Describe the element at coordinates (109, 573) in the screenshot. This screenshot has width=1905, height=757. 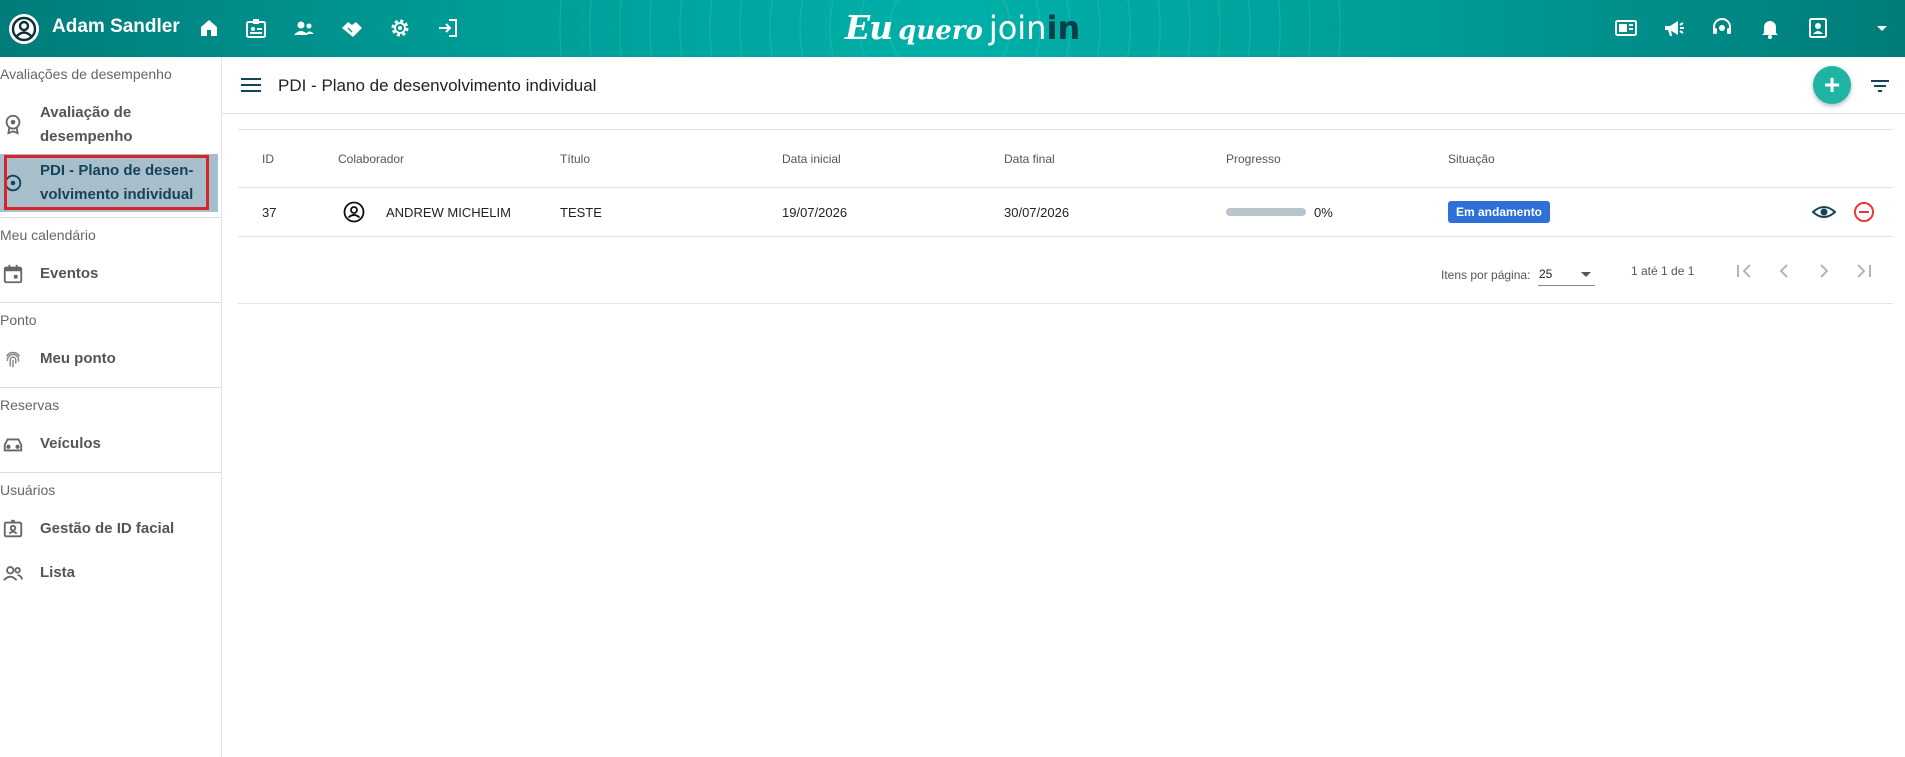
I see `sidebar-item-lista: Lista` at that location.